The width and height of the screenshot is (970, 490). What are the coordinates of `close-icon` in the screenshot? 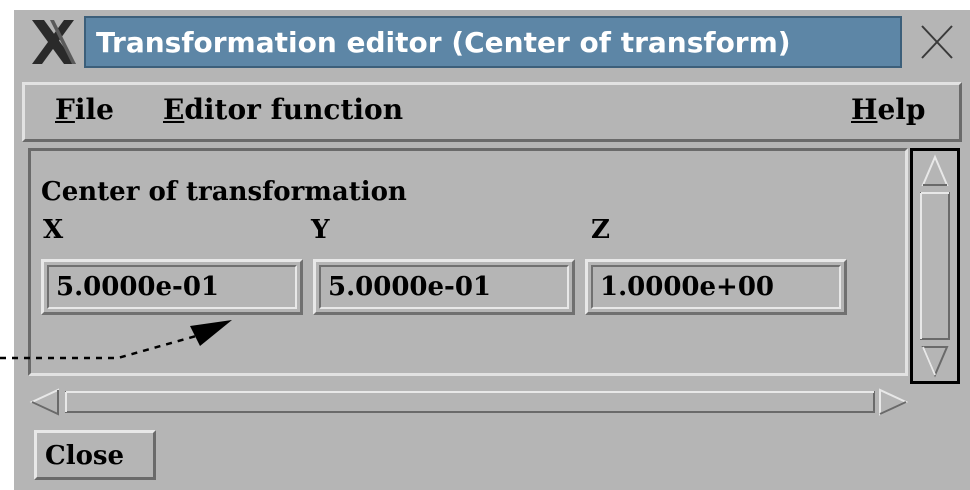 It's located at (936, 42).